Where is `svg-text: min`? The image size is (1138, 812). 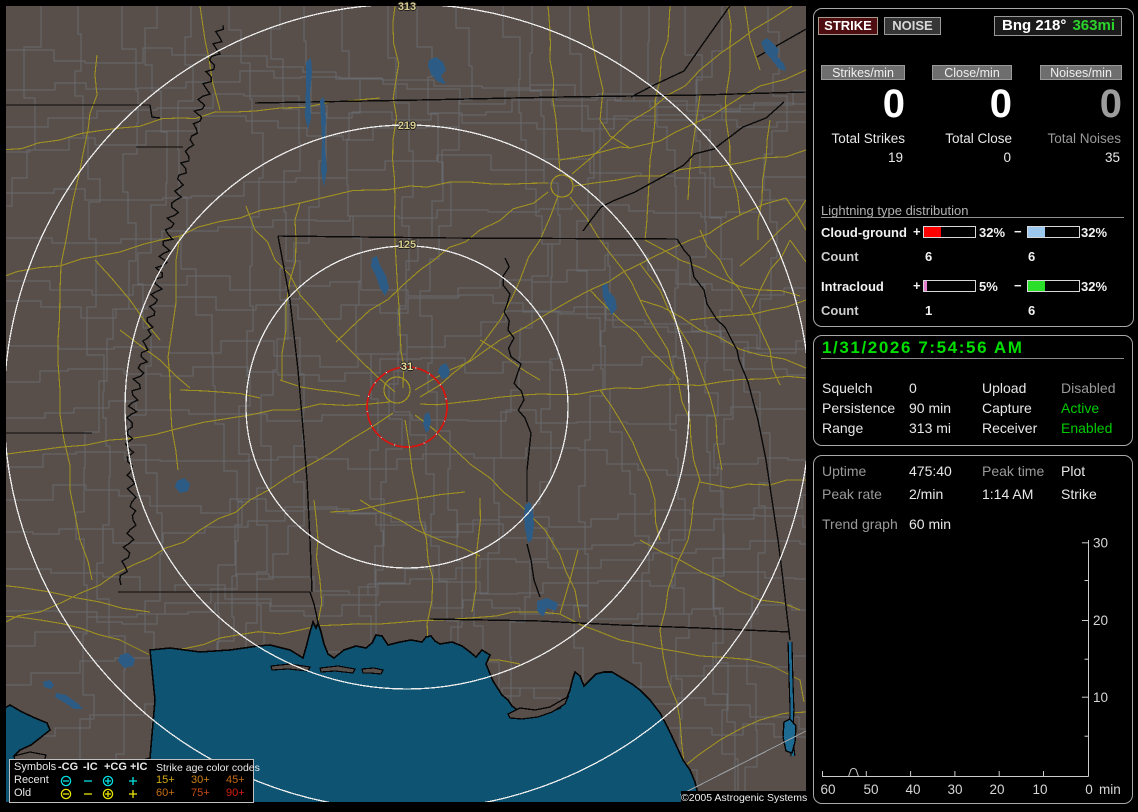 svg-text: min is located at coordinates (1110, 789).